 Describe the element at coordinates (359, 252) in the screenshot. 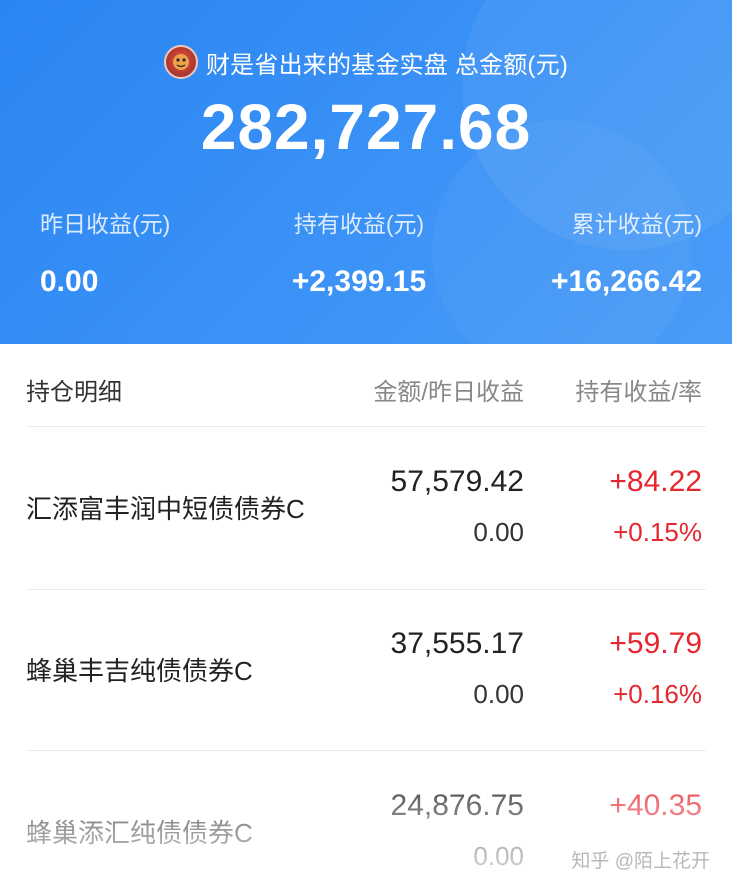

I see `holding-profit-stat: 持有收益(元) +2,399.15` at that location.